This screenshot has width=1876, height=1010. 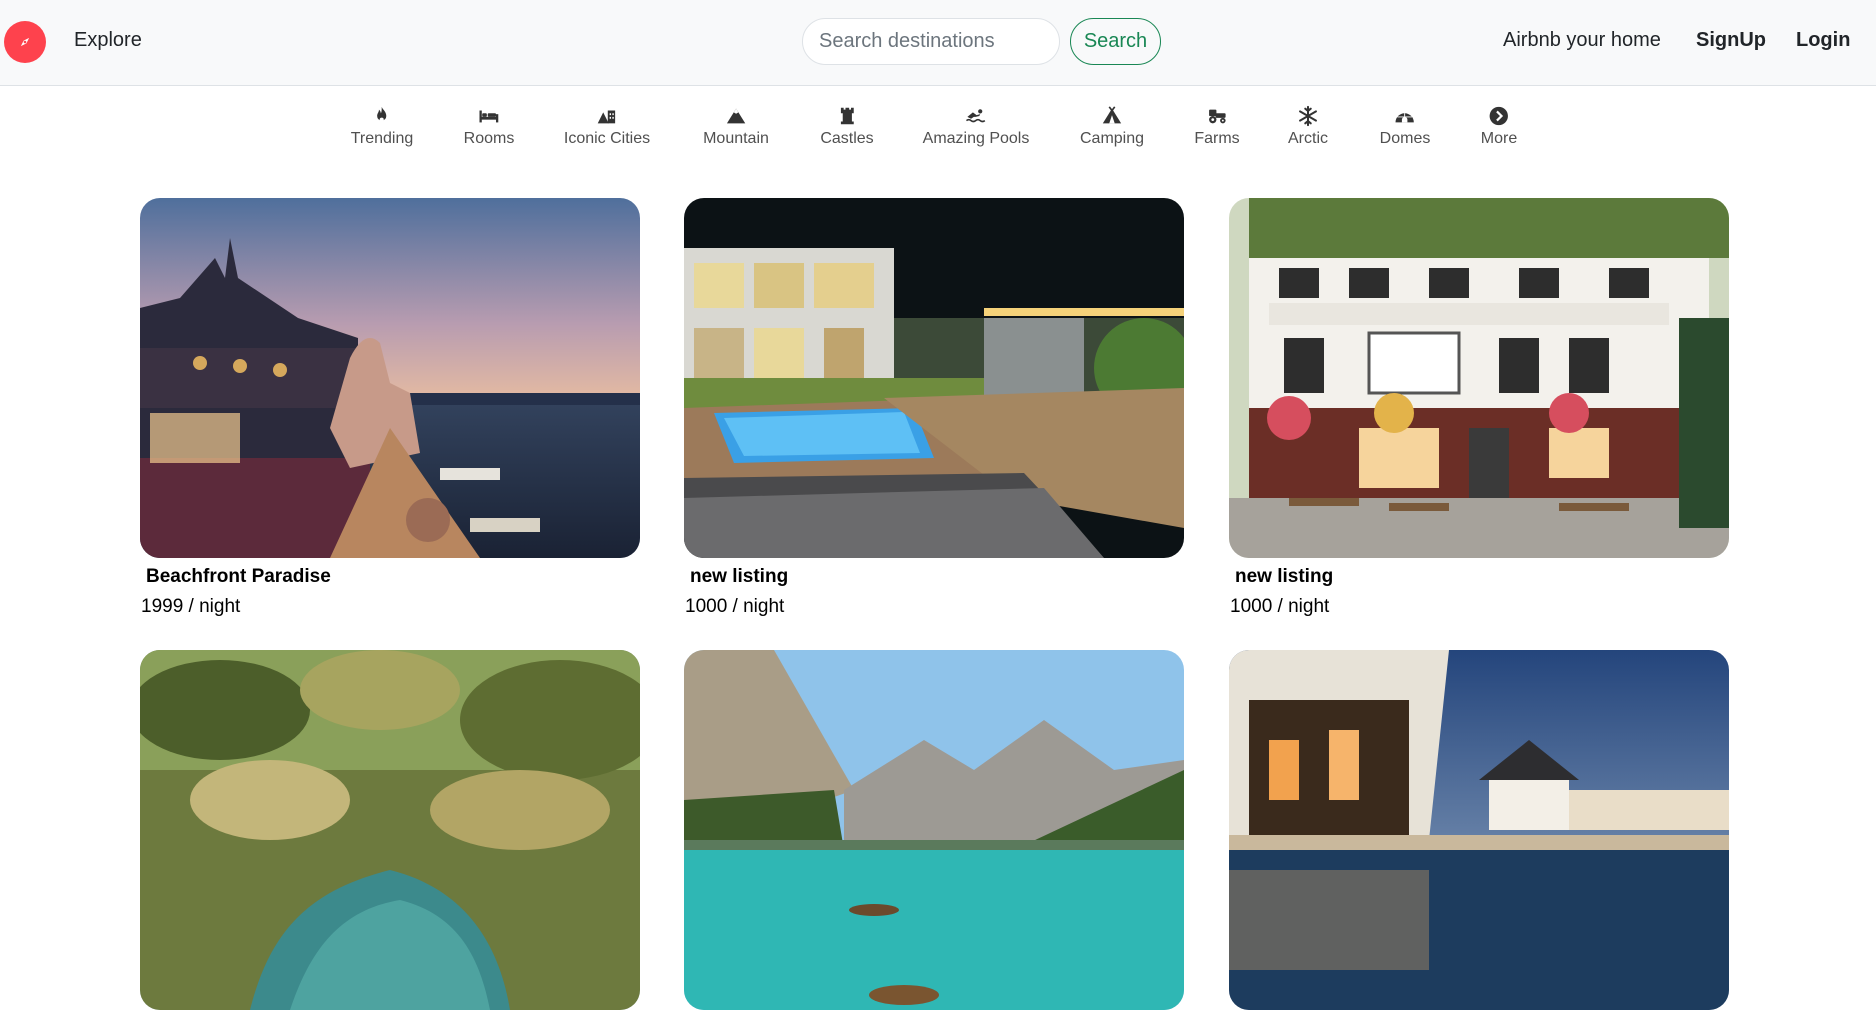 I want to click on filter-arctic: Arctic, so click(x=1308, y=126).